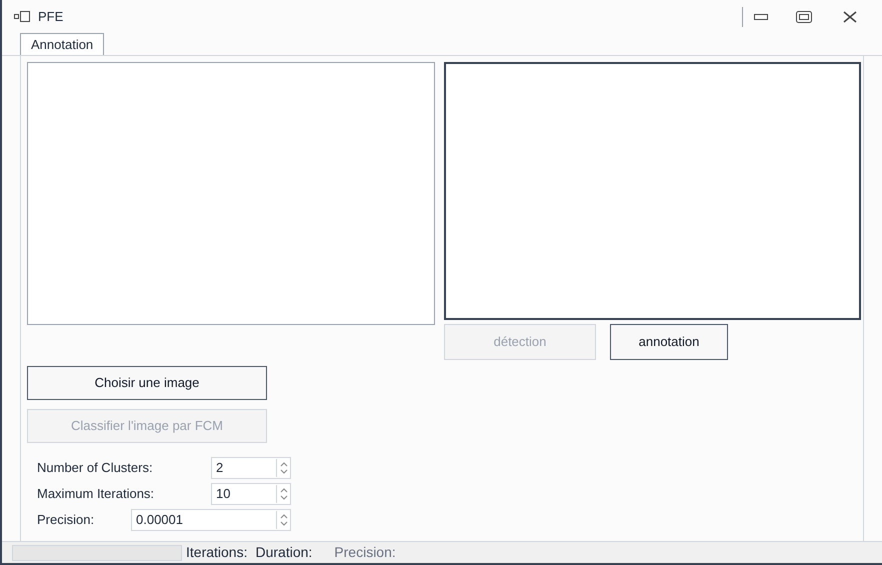  I want to click on status-label: Duration:, so click(283, 552).